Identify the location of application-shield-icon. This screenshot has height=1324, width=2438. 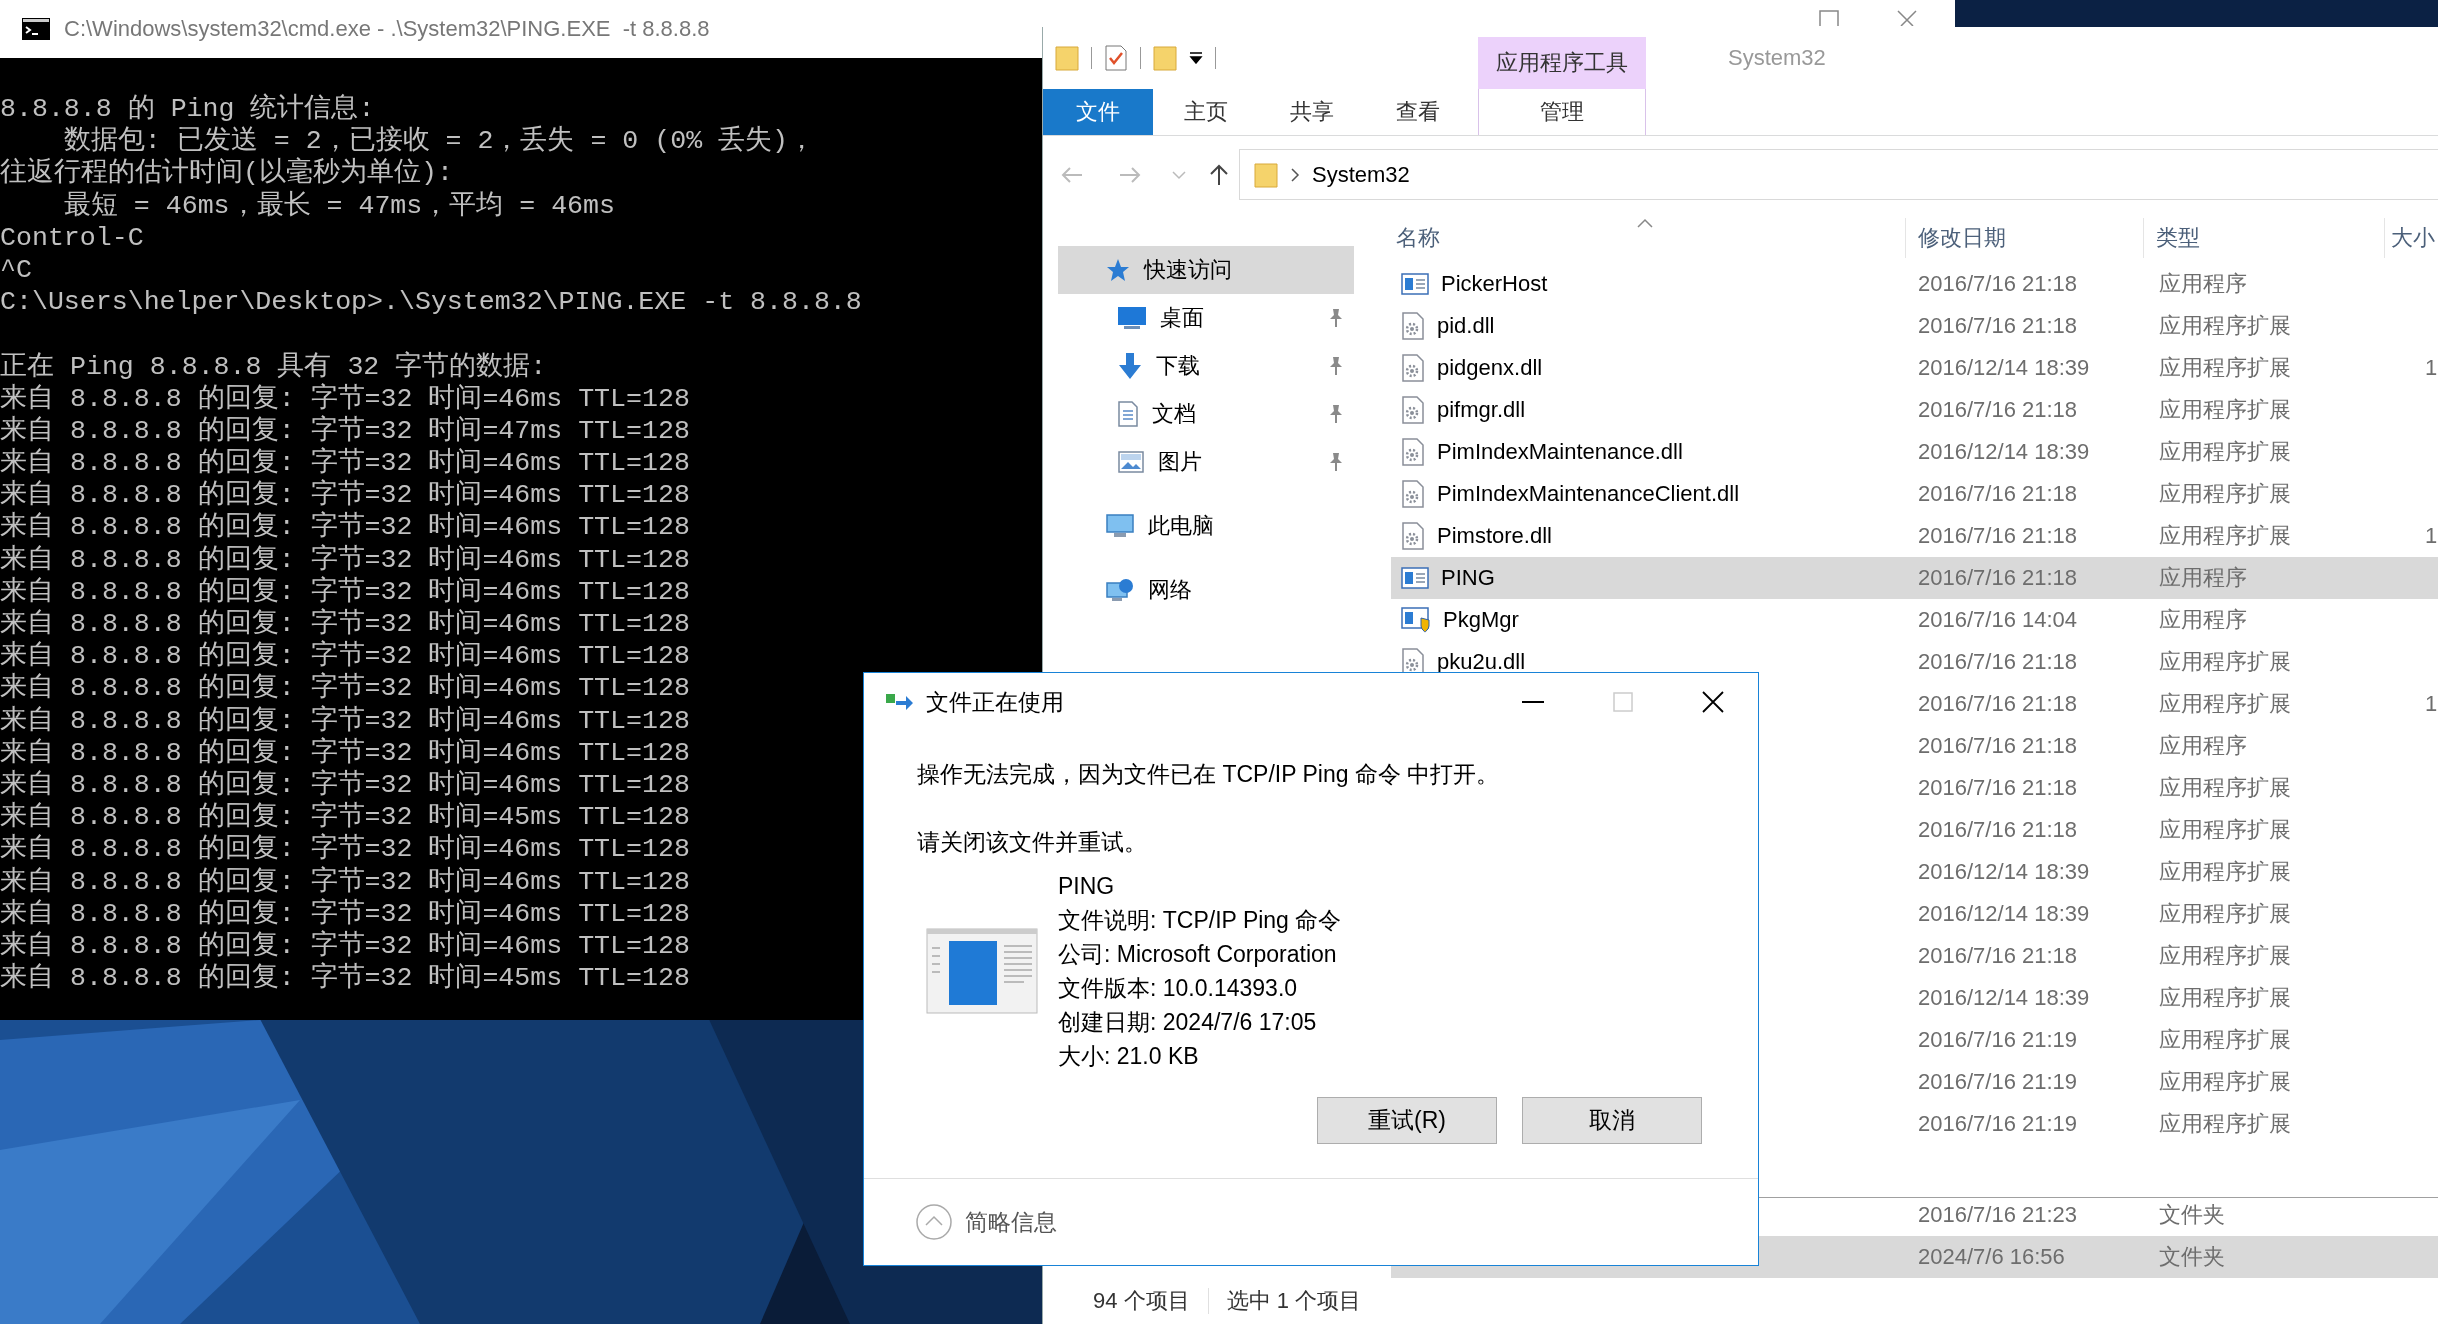
(1416, 620).